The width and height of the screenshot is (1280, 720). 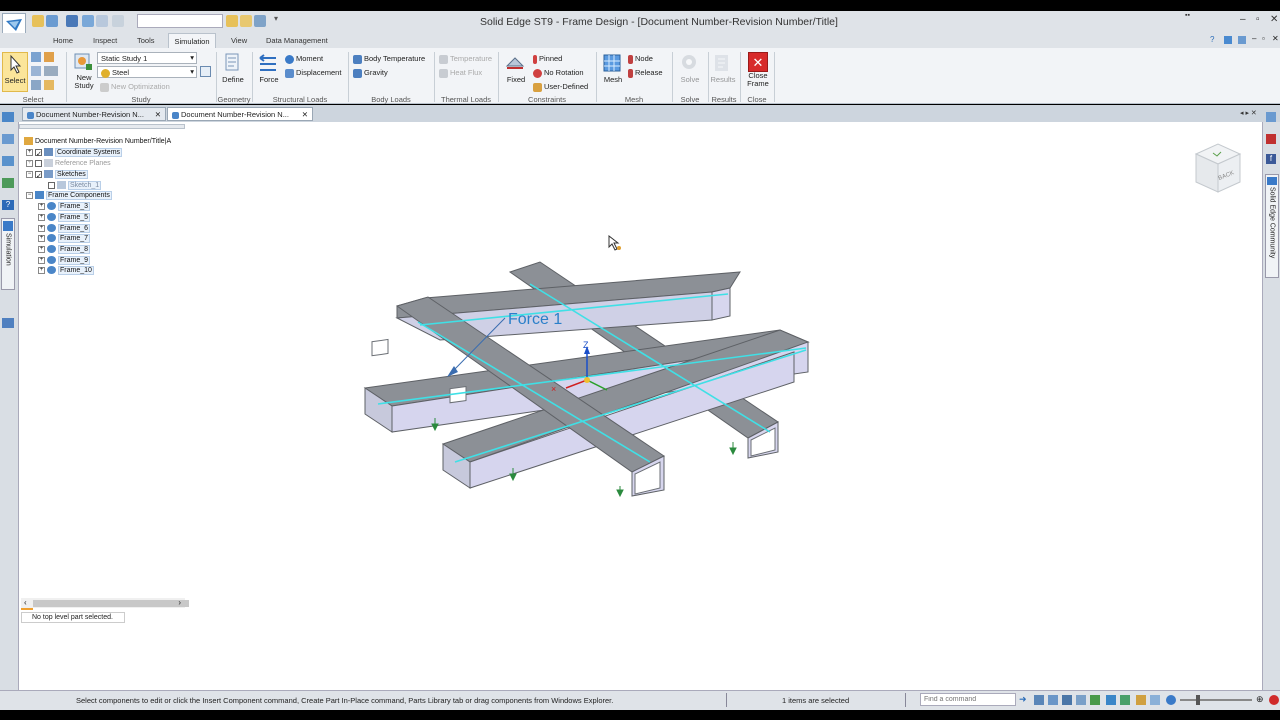 I want to click on results-button: Results, so click(x=723, y=73).